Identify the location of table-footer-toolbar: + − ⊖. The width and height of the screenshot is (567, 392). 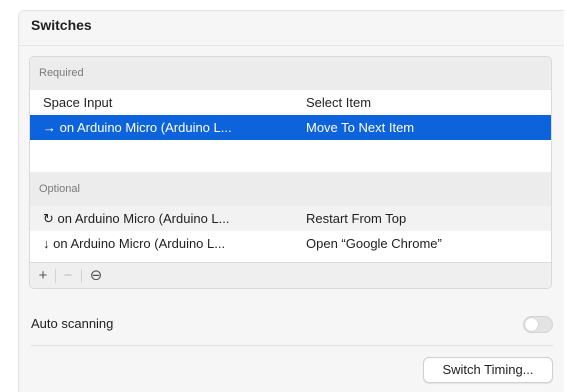
(290, 275).